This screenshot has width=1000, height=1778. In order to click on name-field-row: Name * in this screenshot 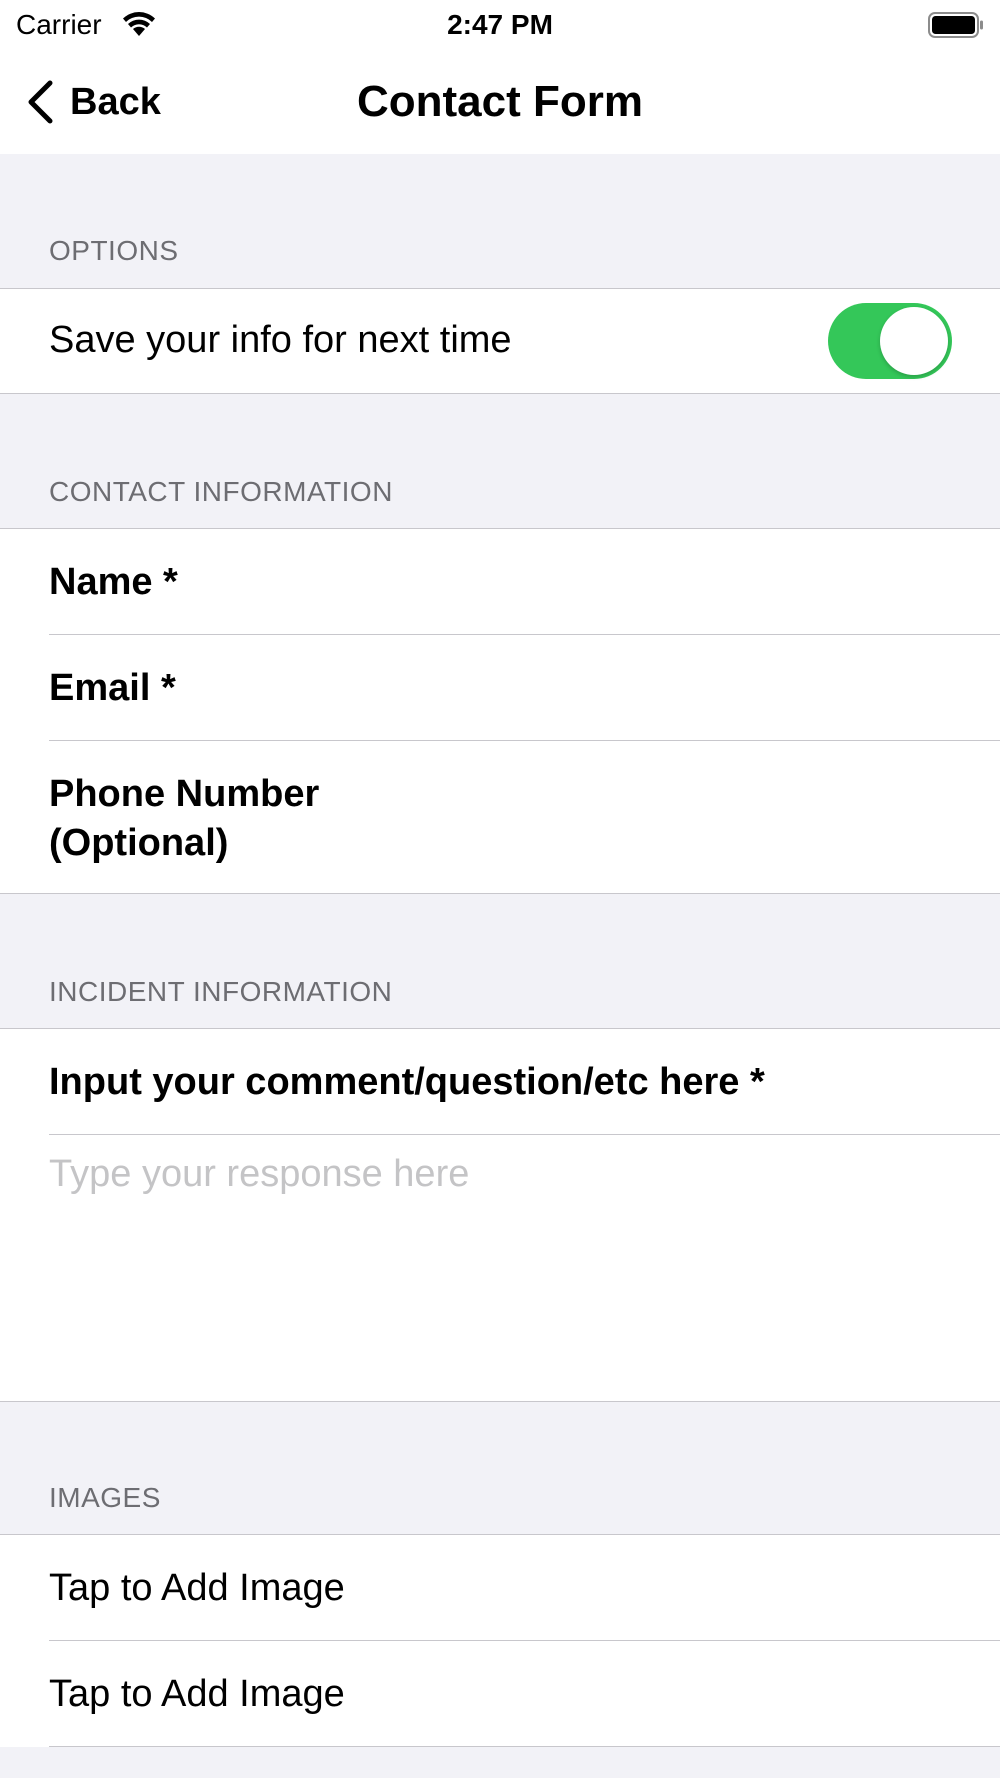, I will do `click(500, 582)`.